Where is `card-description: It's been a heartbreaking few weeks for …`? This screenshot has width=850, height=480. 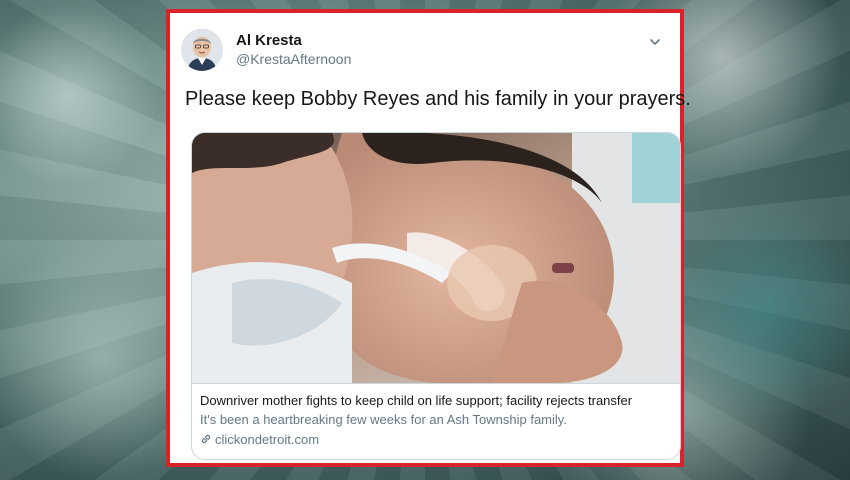 card-description: It's been a heartbreaking few weeks for … is located at coordinates (383, 419).